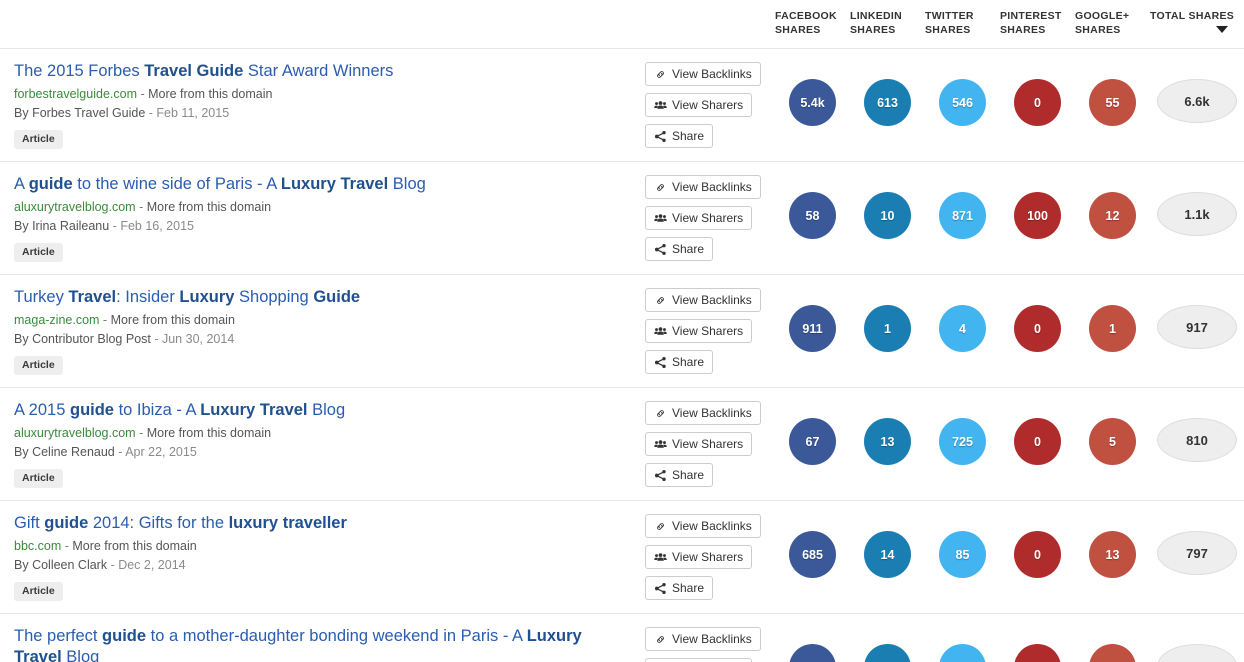  What do you see at coordinates (688, 249) in the screenshot?
I see `button-label: Share` at bounding box center [688, 249].